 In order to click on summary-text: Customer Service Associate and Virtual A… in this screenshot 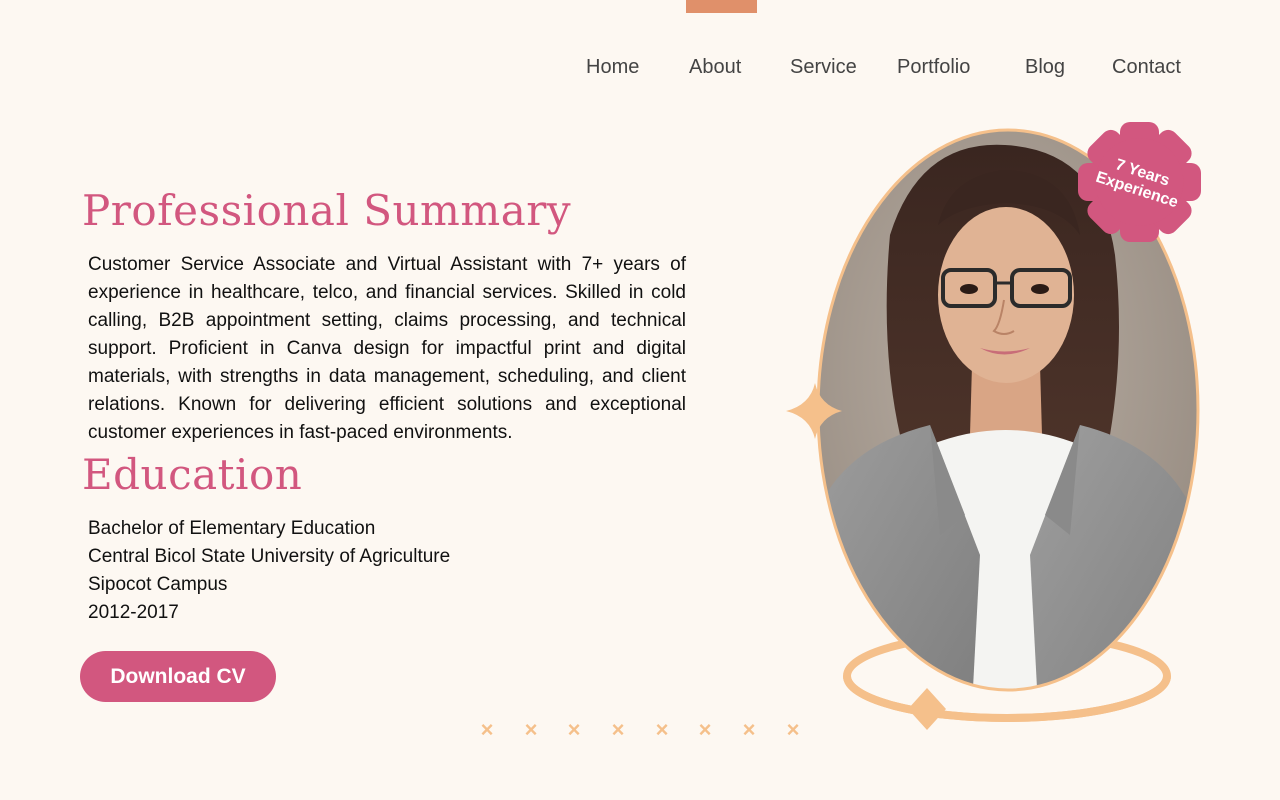, I will do `click(387, 348)`.